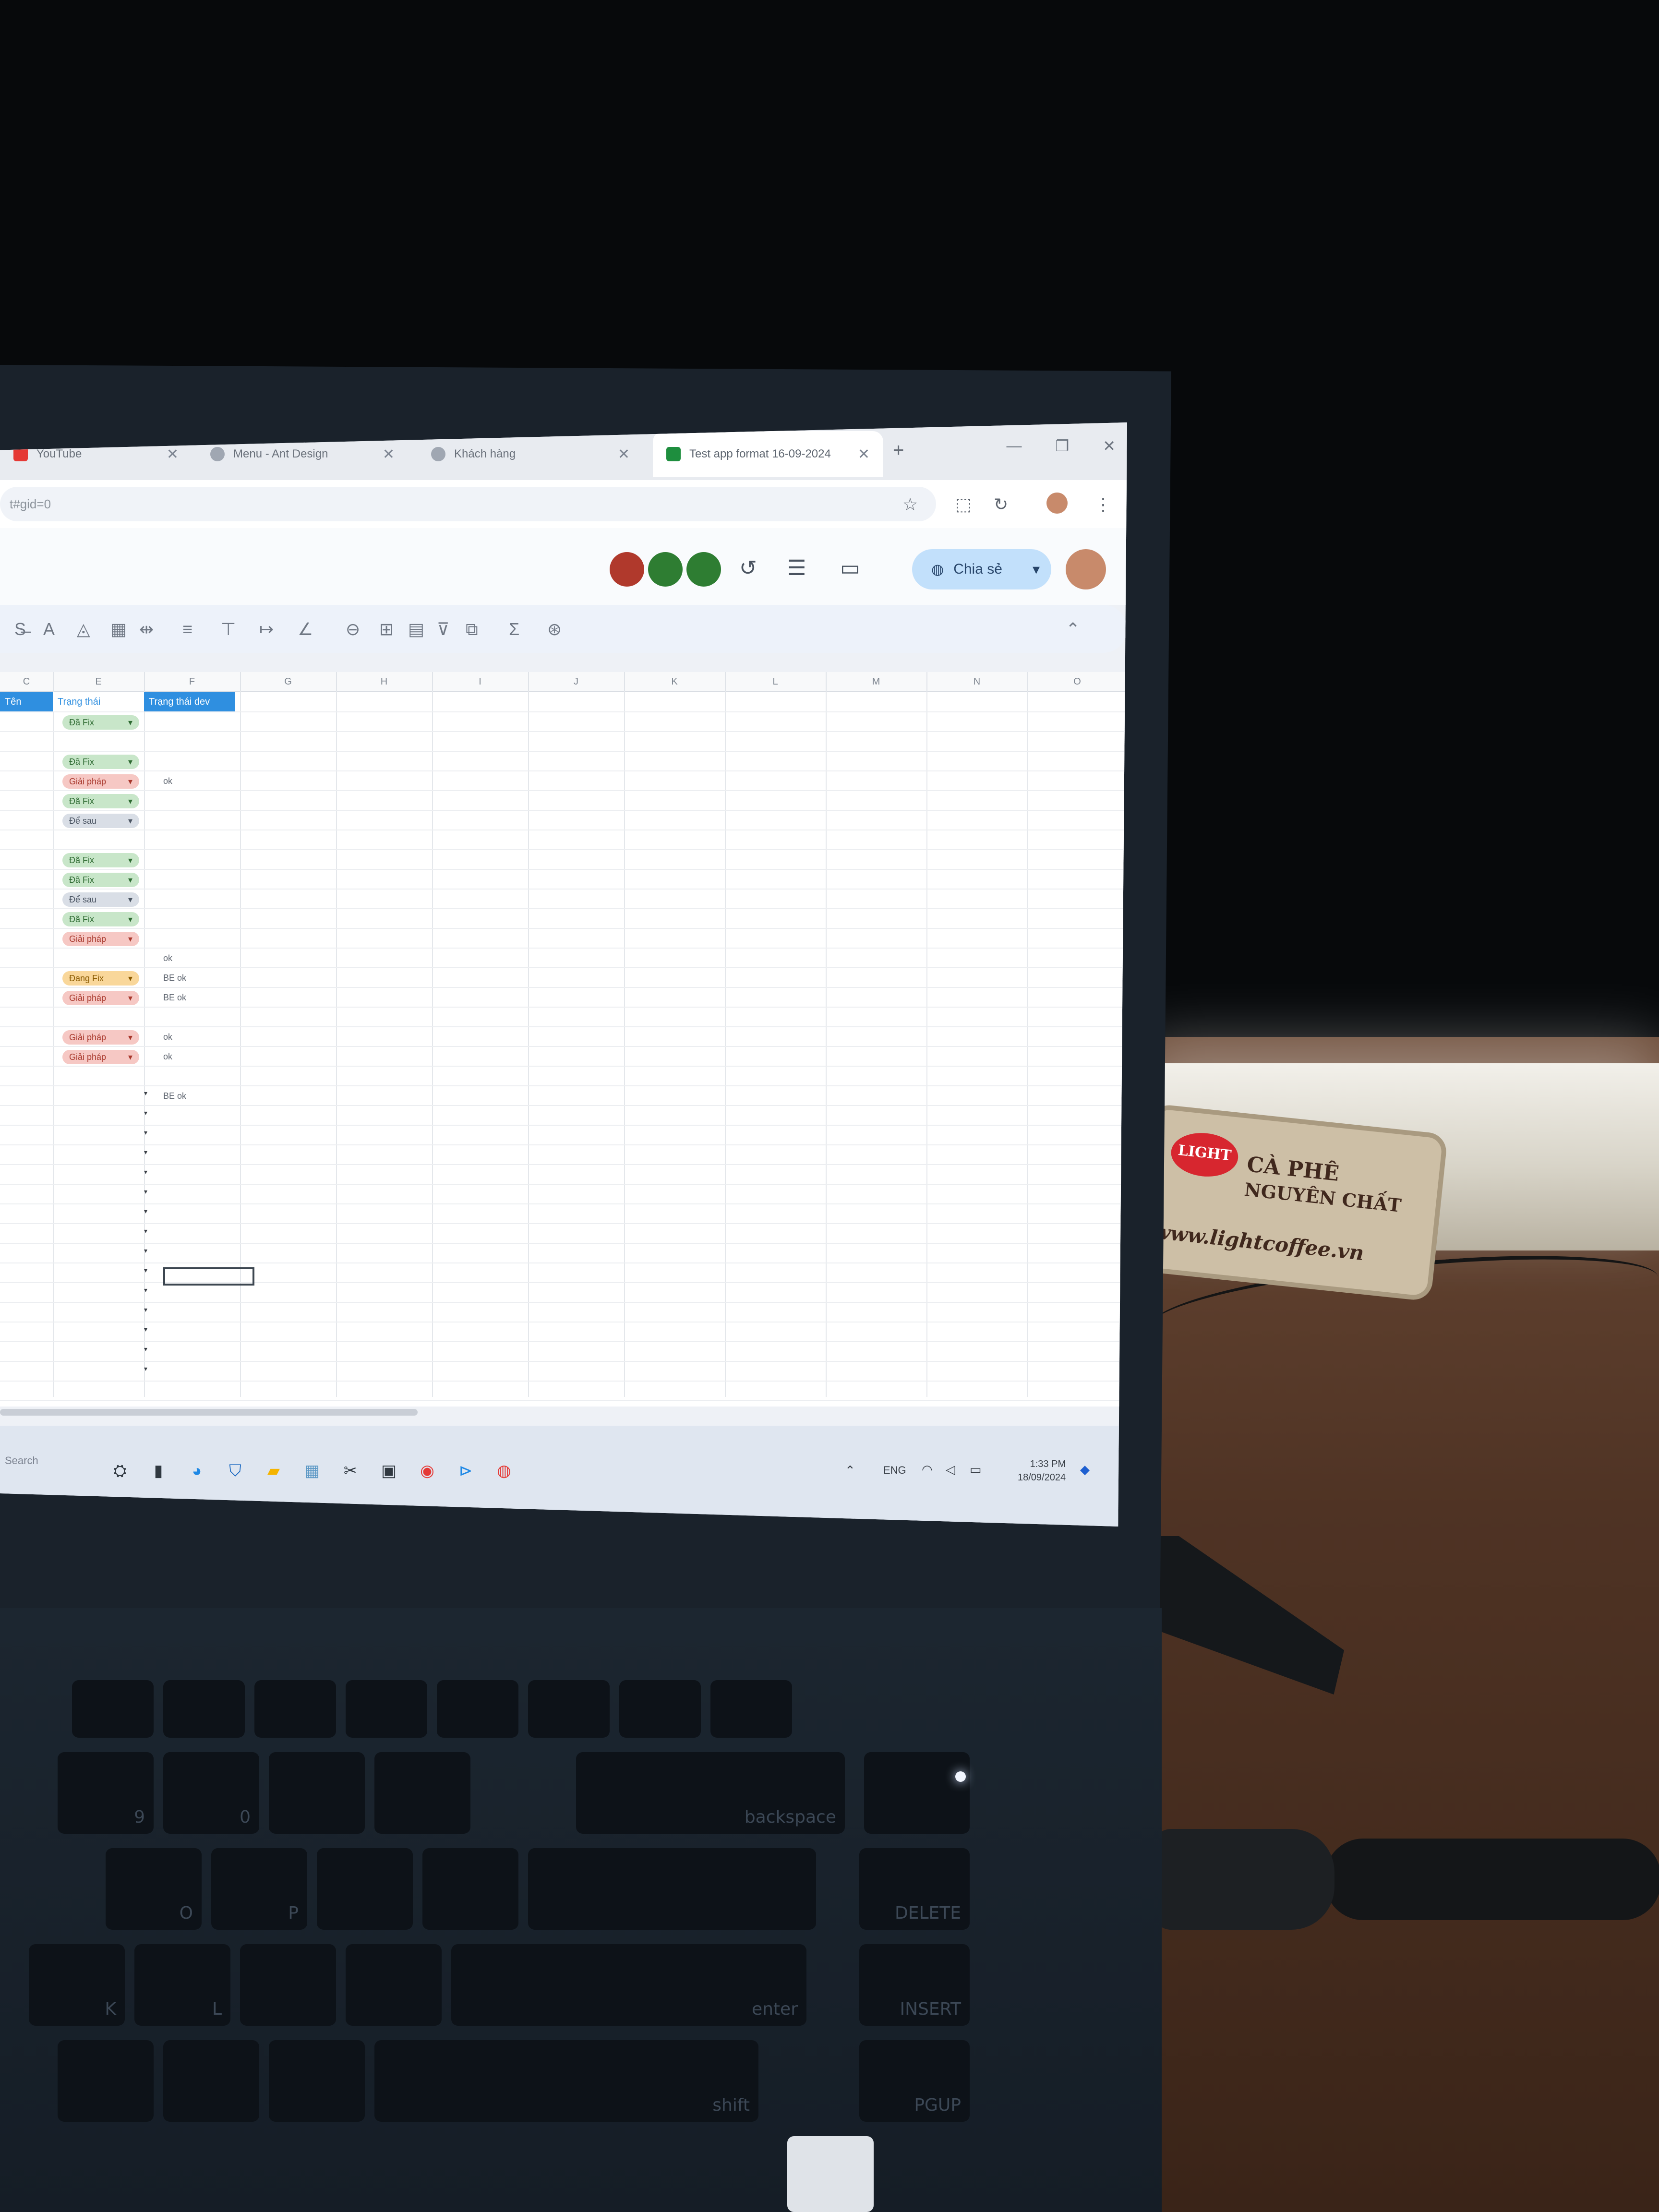  I want to click on key-power, so click(917, 1793).